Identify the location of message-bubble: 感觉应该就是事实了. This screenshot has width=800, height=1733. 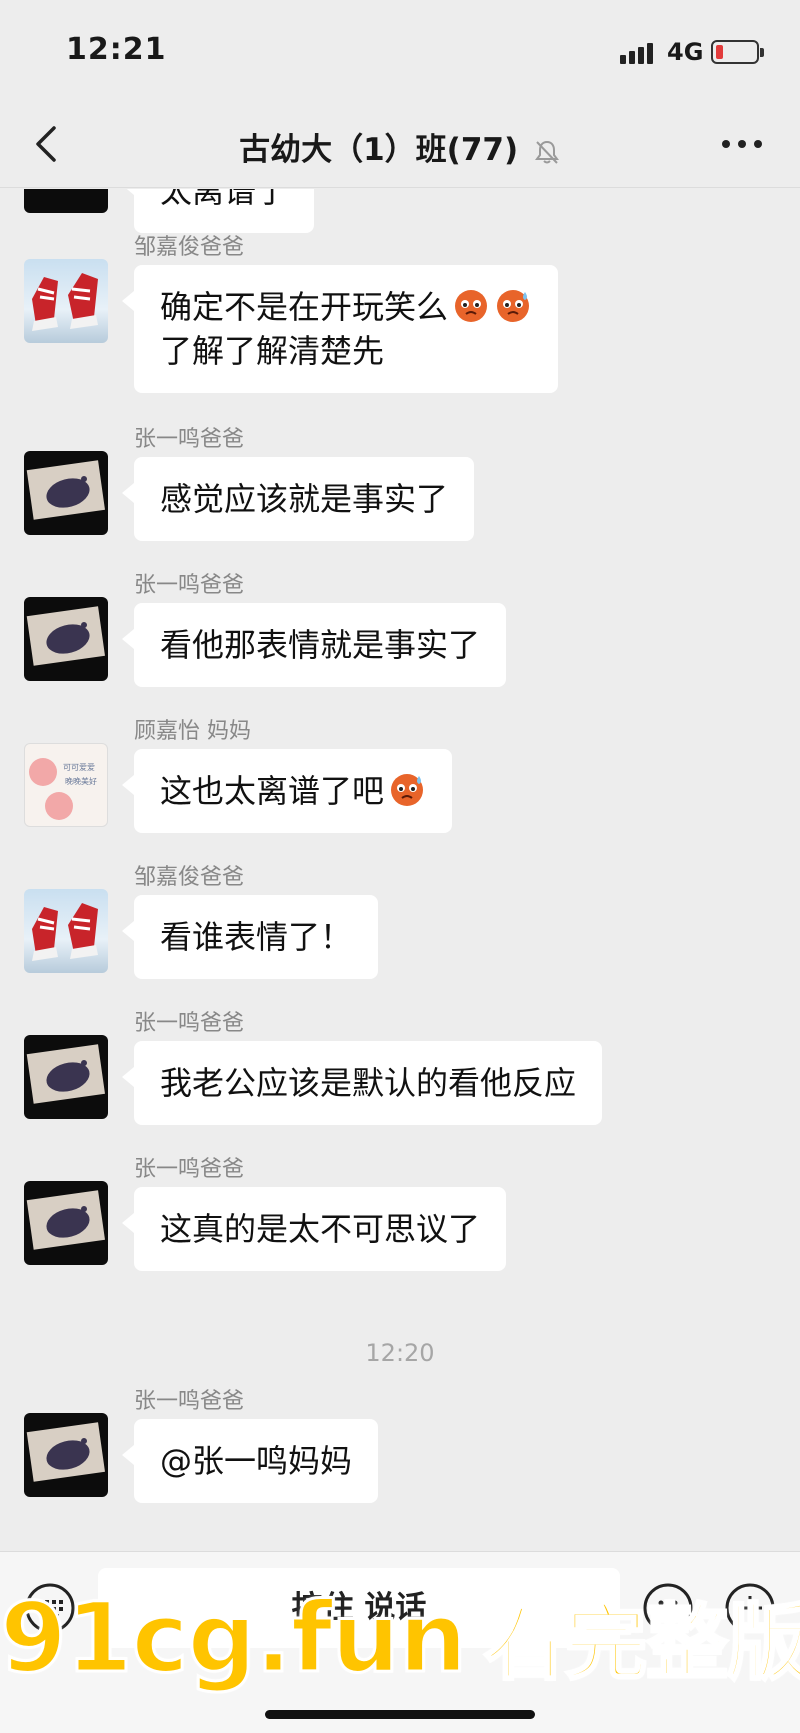
(298, 499).